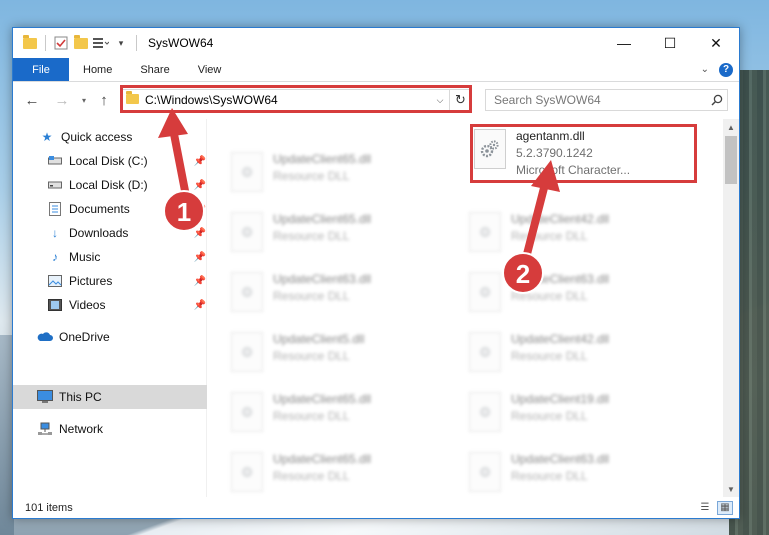 The height and width of the screenshot is (535, 769). Describe the element at coordinates (731, 308) in the screenshot. I see `vertical-scrollbar: ▲ ▼` at that location.